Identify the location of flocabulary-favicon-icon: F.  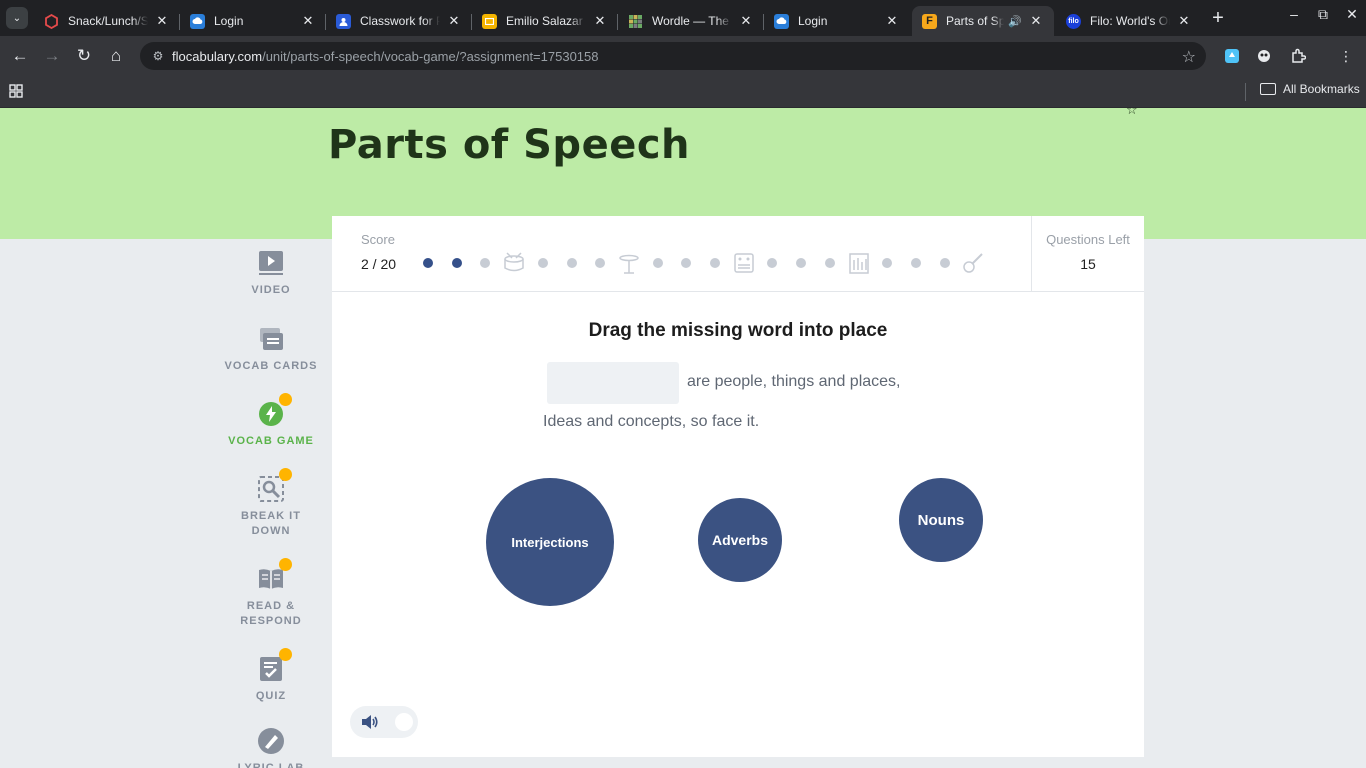
(929, 21).